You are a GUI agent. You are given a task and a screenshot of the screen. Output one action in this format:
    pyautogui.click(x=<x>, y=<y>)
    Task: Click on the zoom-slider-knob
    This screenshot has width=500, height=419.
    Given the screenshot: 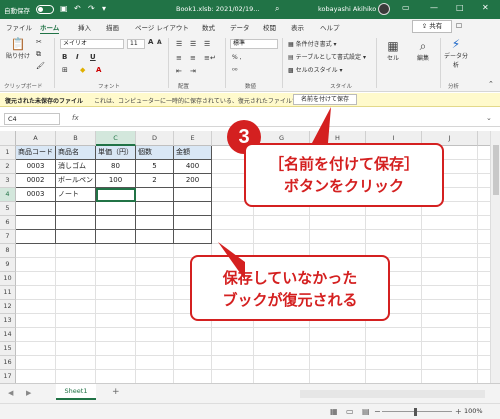 What is the action you would take?
    pyautogui.click(x=415, y=412)
    